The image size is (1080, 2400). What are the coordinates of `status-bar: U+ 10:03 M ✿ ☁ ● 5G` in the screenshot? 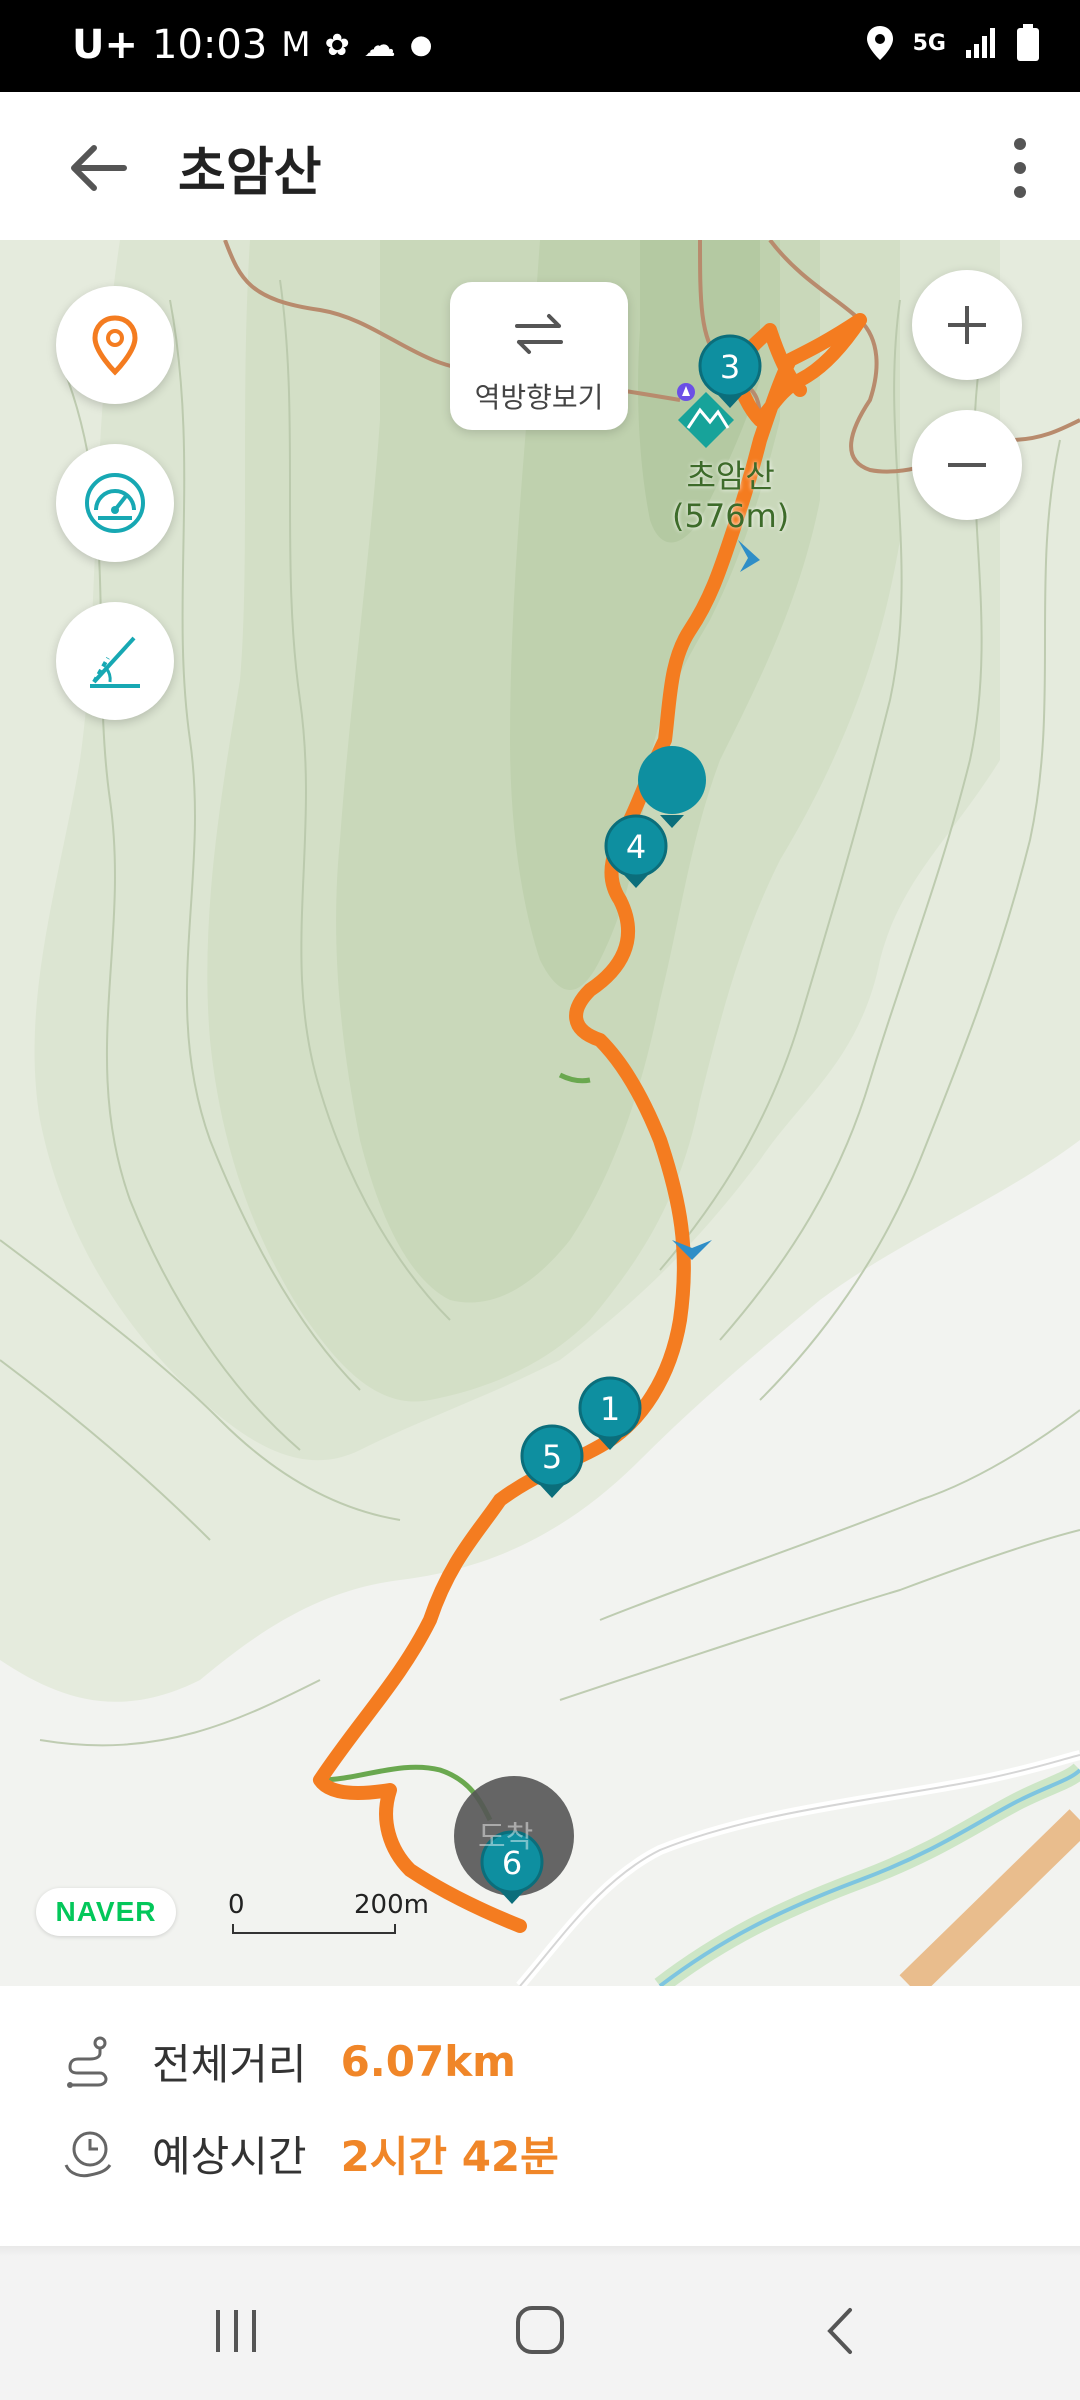 It's located at (540, 46).